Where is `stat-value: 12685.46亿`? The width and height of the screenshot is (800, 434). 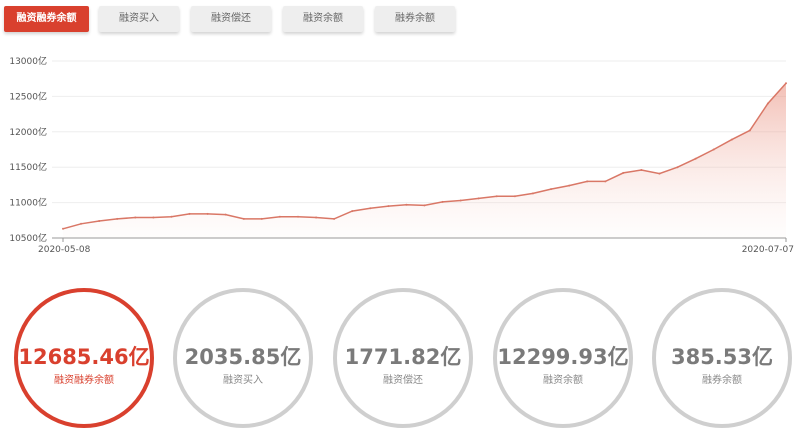
stat-value: 12685.46亿 is located at coordinates (84, 357).